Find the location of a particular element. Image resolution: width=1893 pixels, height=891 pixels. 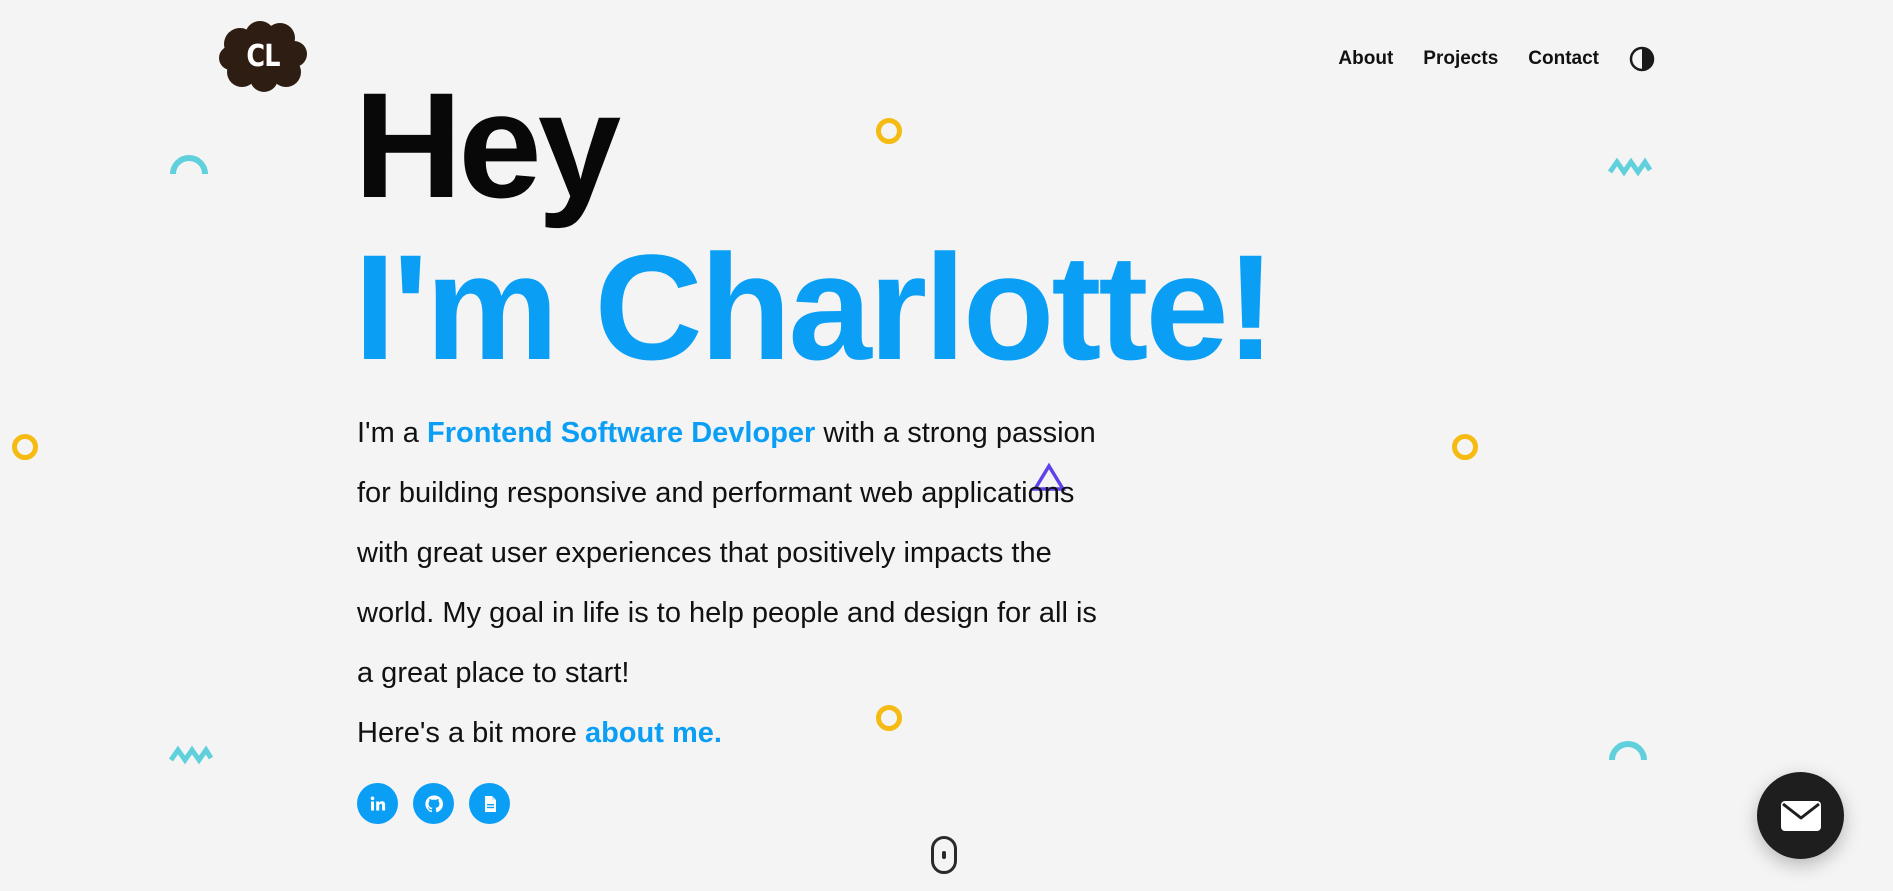

mouse-scroll-icon is located at coordinates (944, 855).